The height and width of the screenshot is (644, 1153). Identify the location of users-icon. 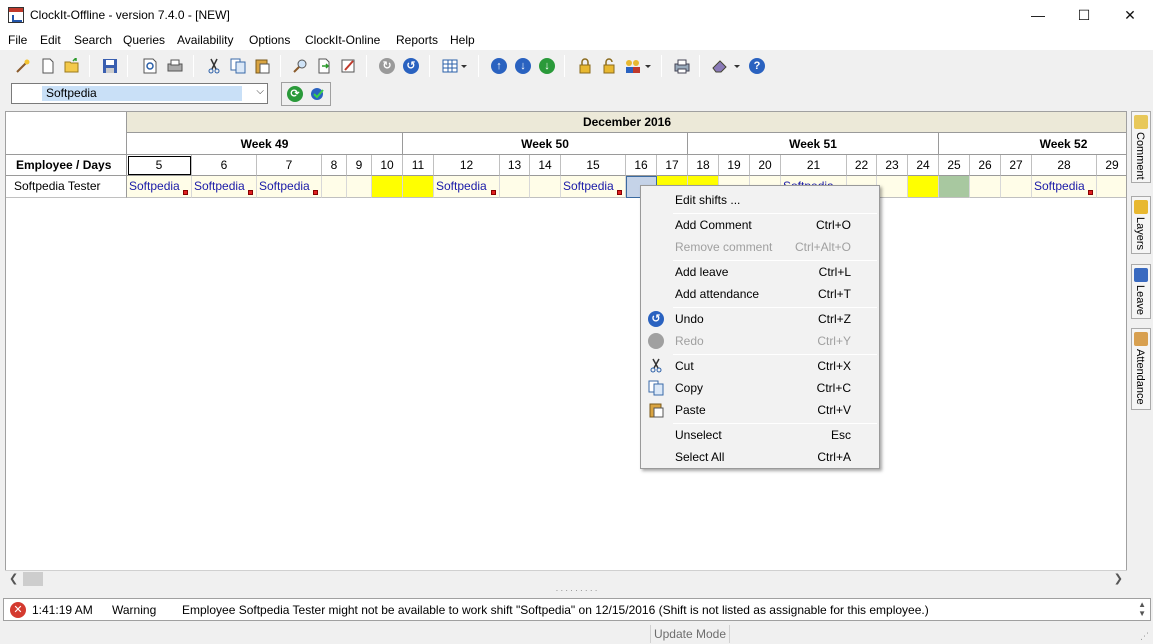
(638, 66).